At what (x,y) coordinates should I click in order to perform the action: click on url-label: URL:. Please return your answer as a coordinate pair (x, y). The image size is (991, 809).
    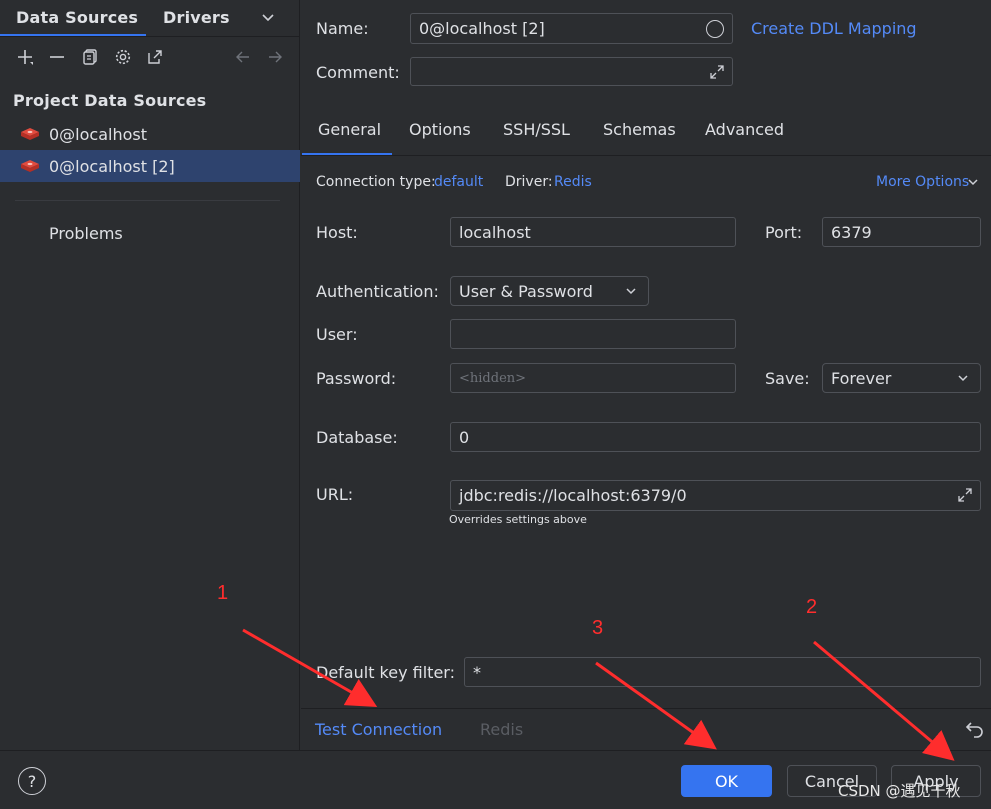
    Looking at the image, I should click on (335, 494).